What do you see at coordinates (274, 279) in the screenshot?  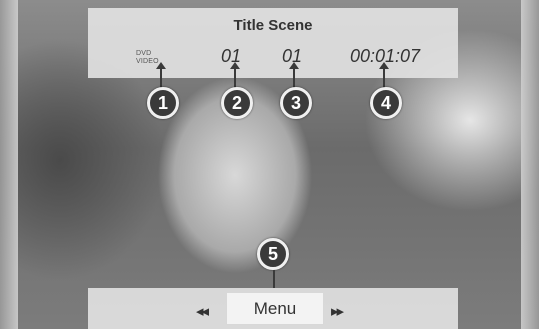 I see `callout-5-leader` at bounding box center [274, 279].